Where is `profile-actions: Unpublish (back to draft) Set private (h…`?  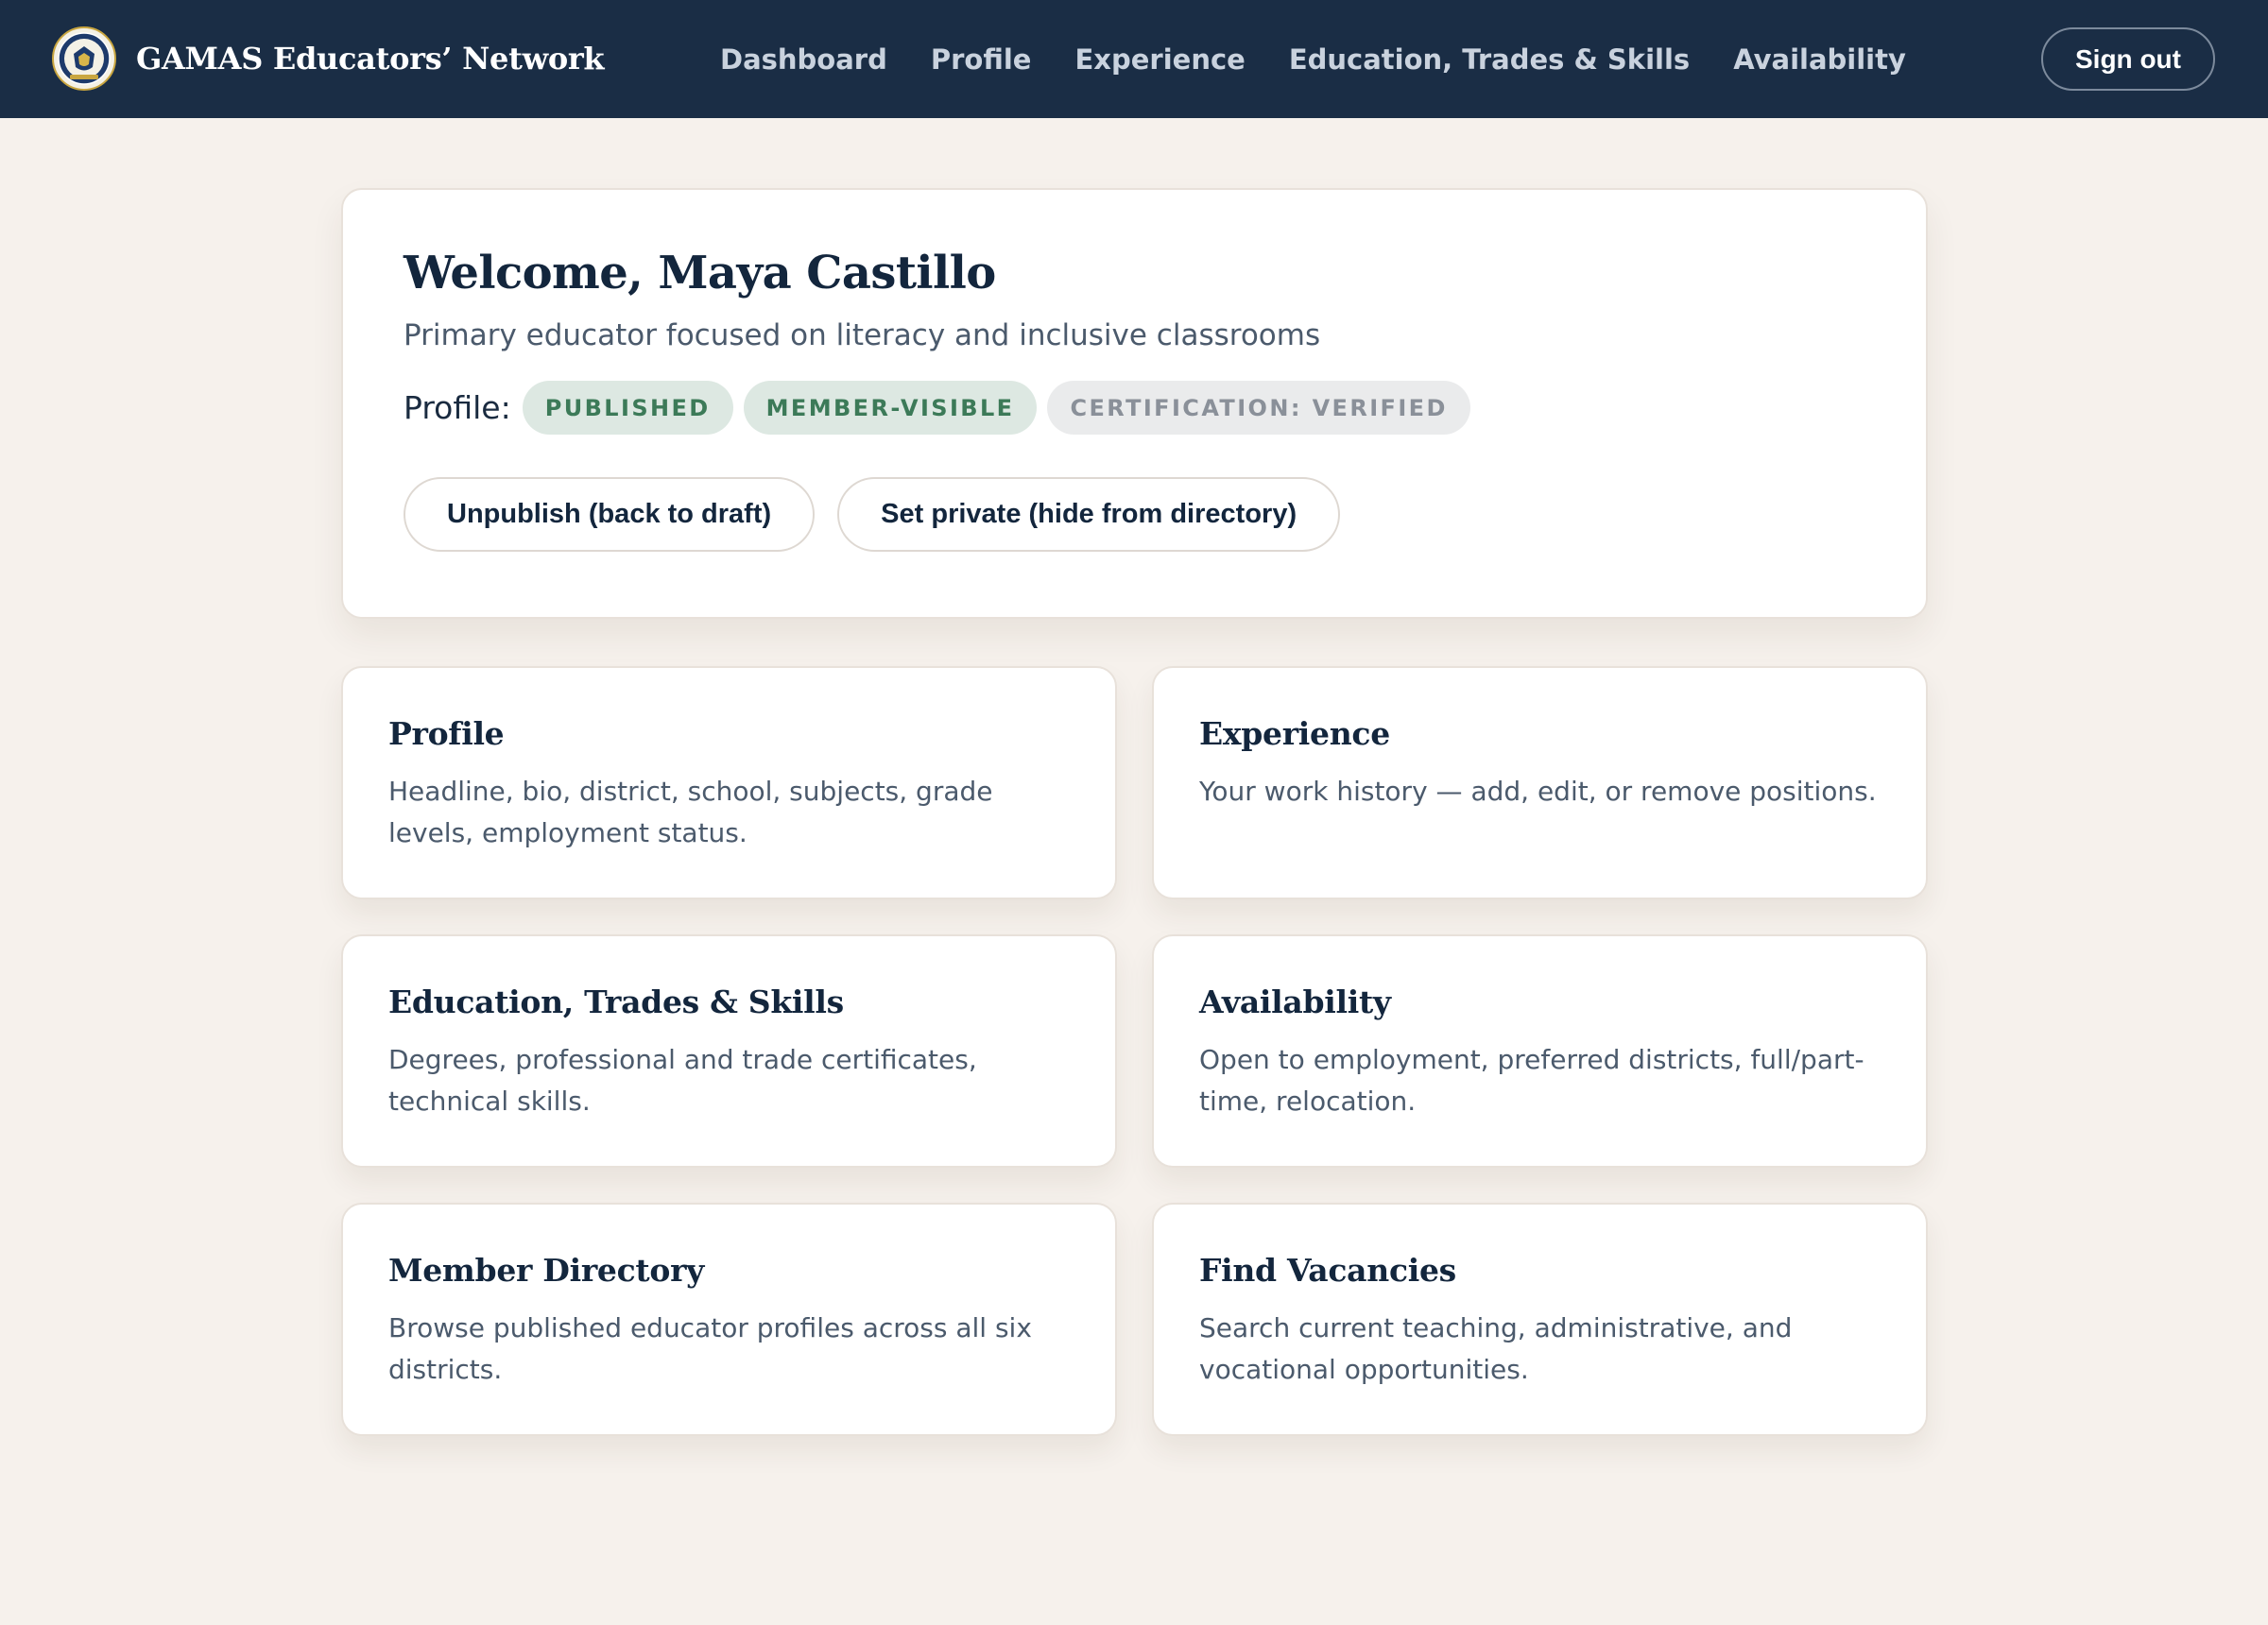 profile-actions: Unpublish (back to draft) Set private (h… is located at coordinates (1165, 515).